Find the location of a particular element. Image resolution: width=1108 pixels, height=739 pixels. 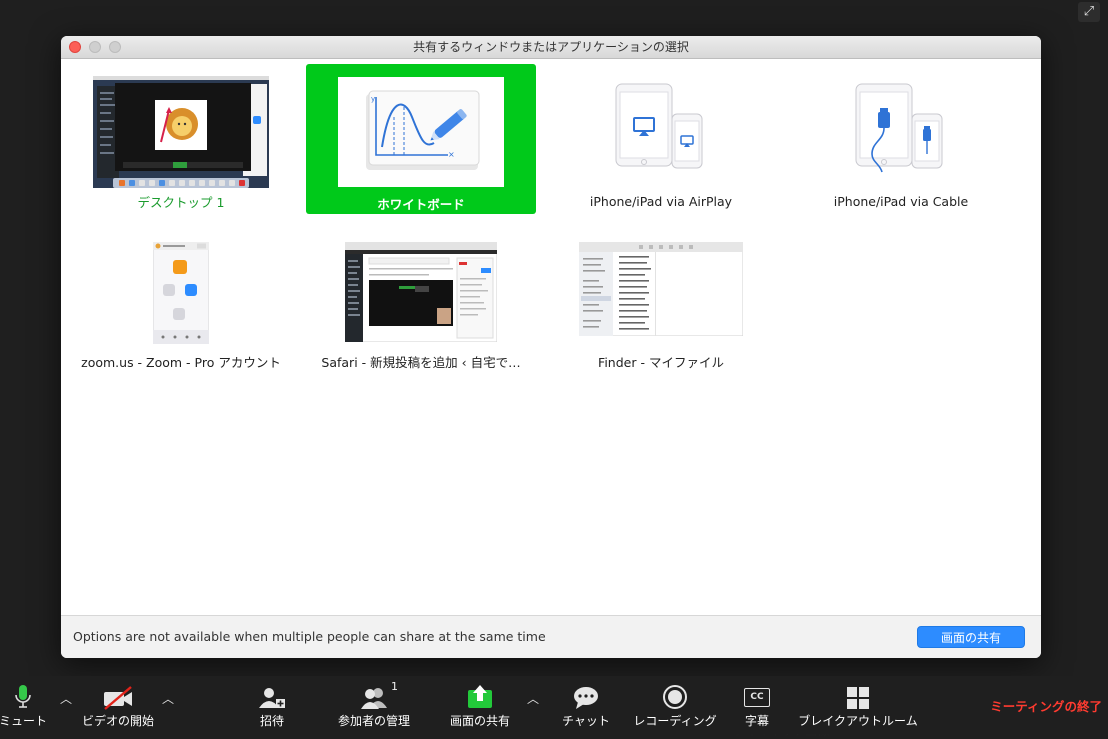

zoom-window-thumbnail is located at coordinates (181, 293).